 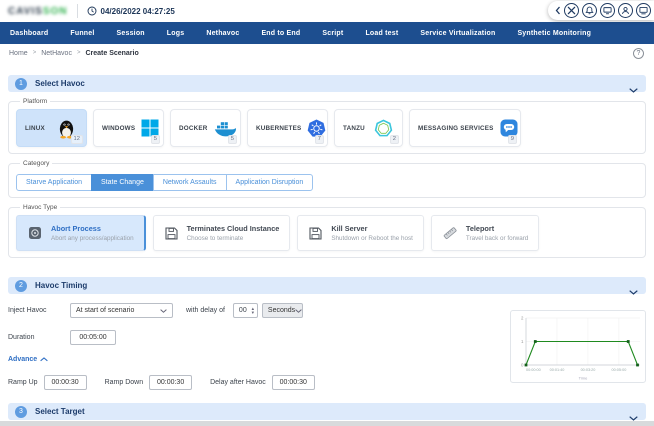 What do you see at coordinates (584, 378) in the screenshot?
I see `svg-text: Time` at bounding box center [584, 378].